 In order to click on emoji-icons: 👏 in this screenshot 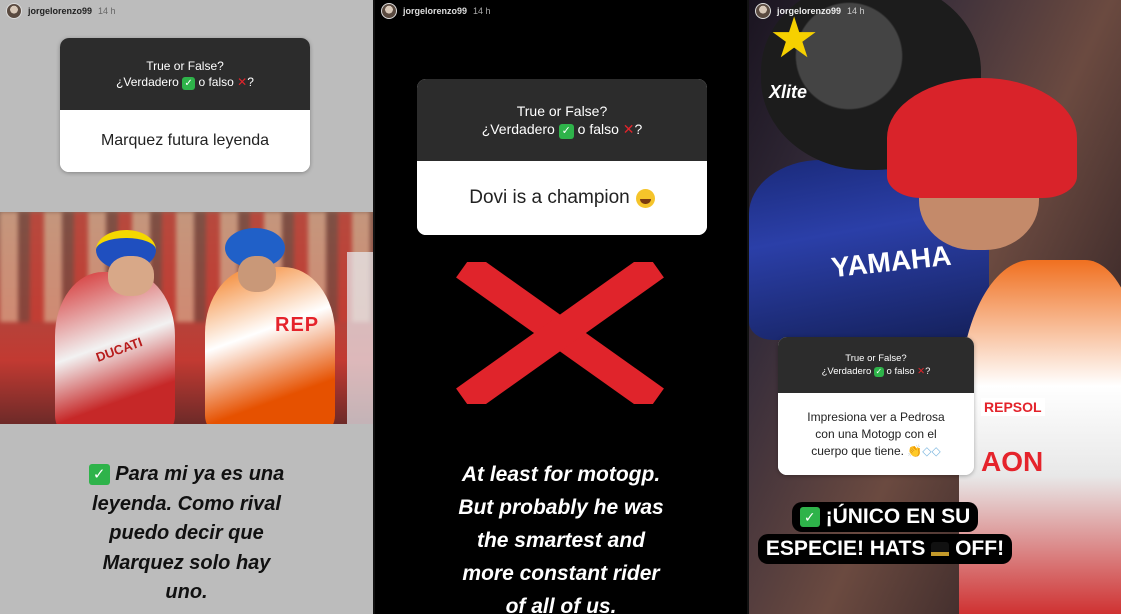, I will do `click(915, 450)`.